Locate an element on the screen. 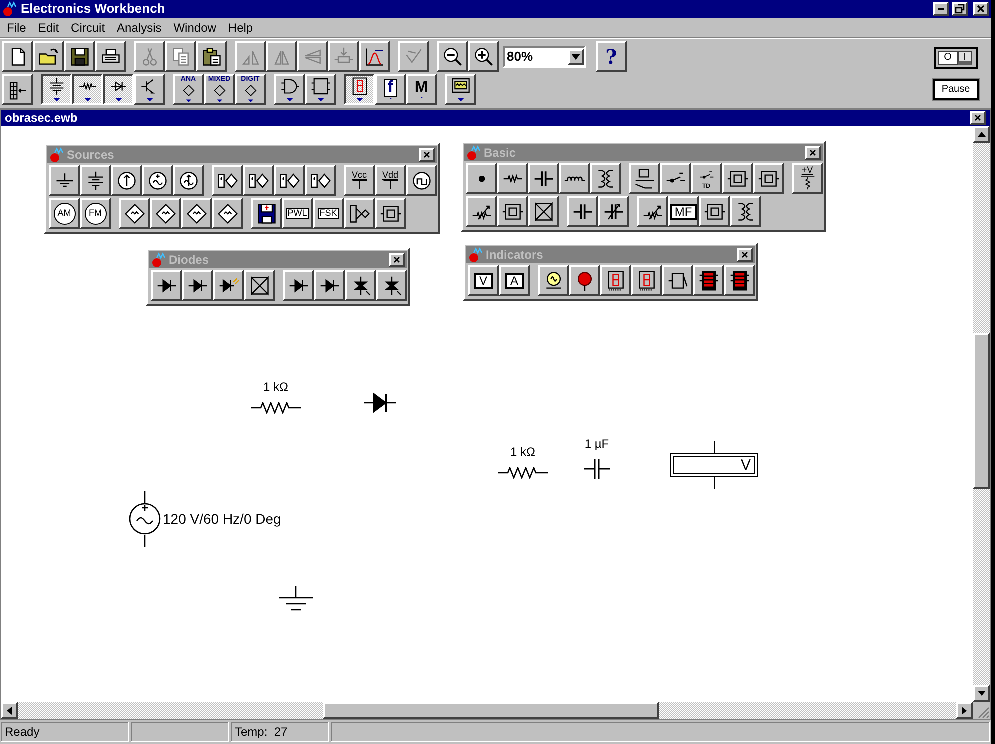  bulb-button is located at coordinates (553, 280).